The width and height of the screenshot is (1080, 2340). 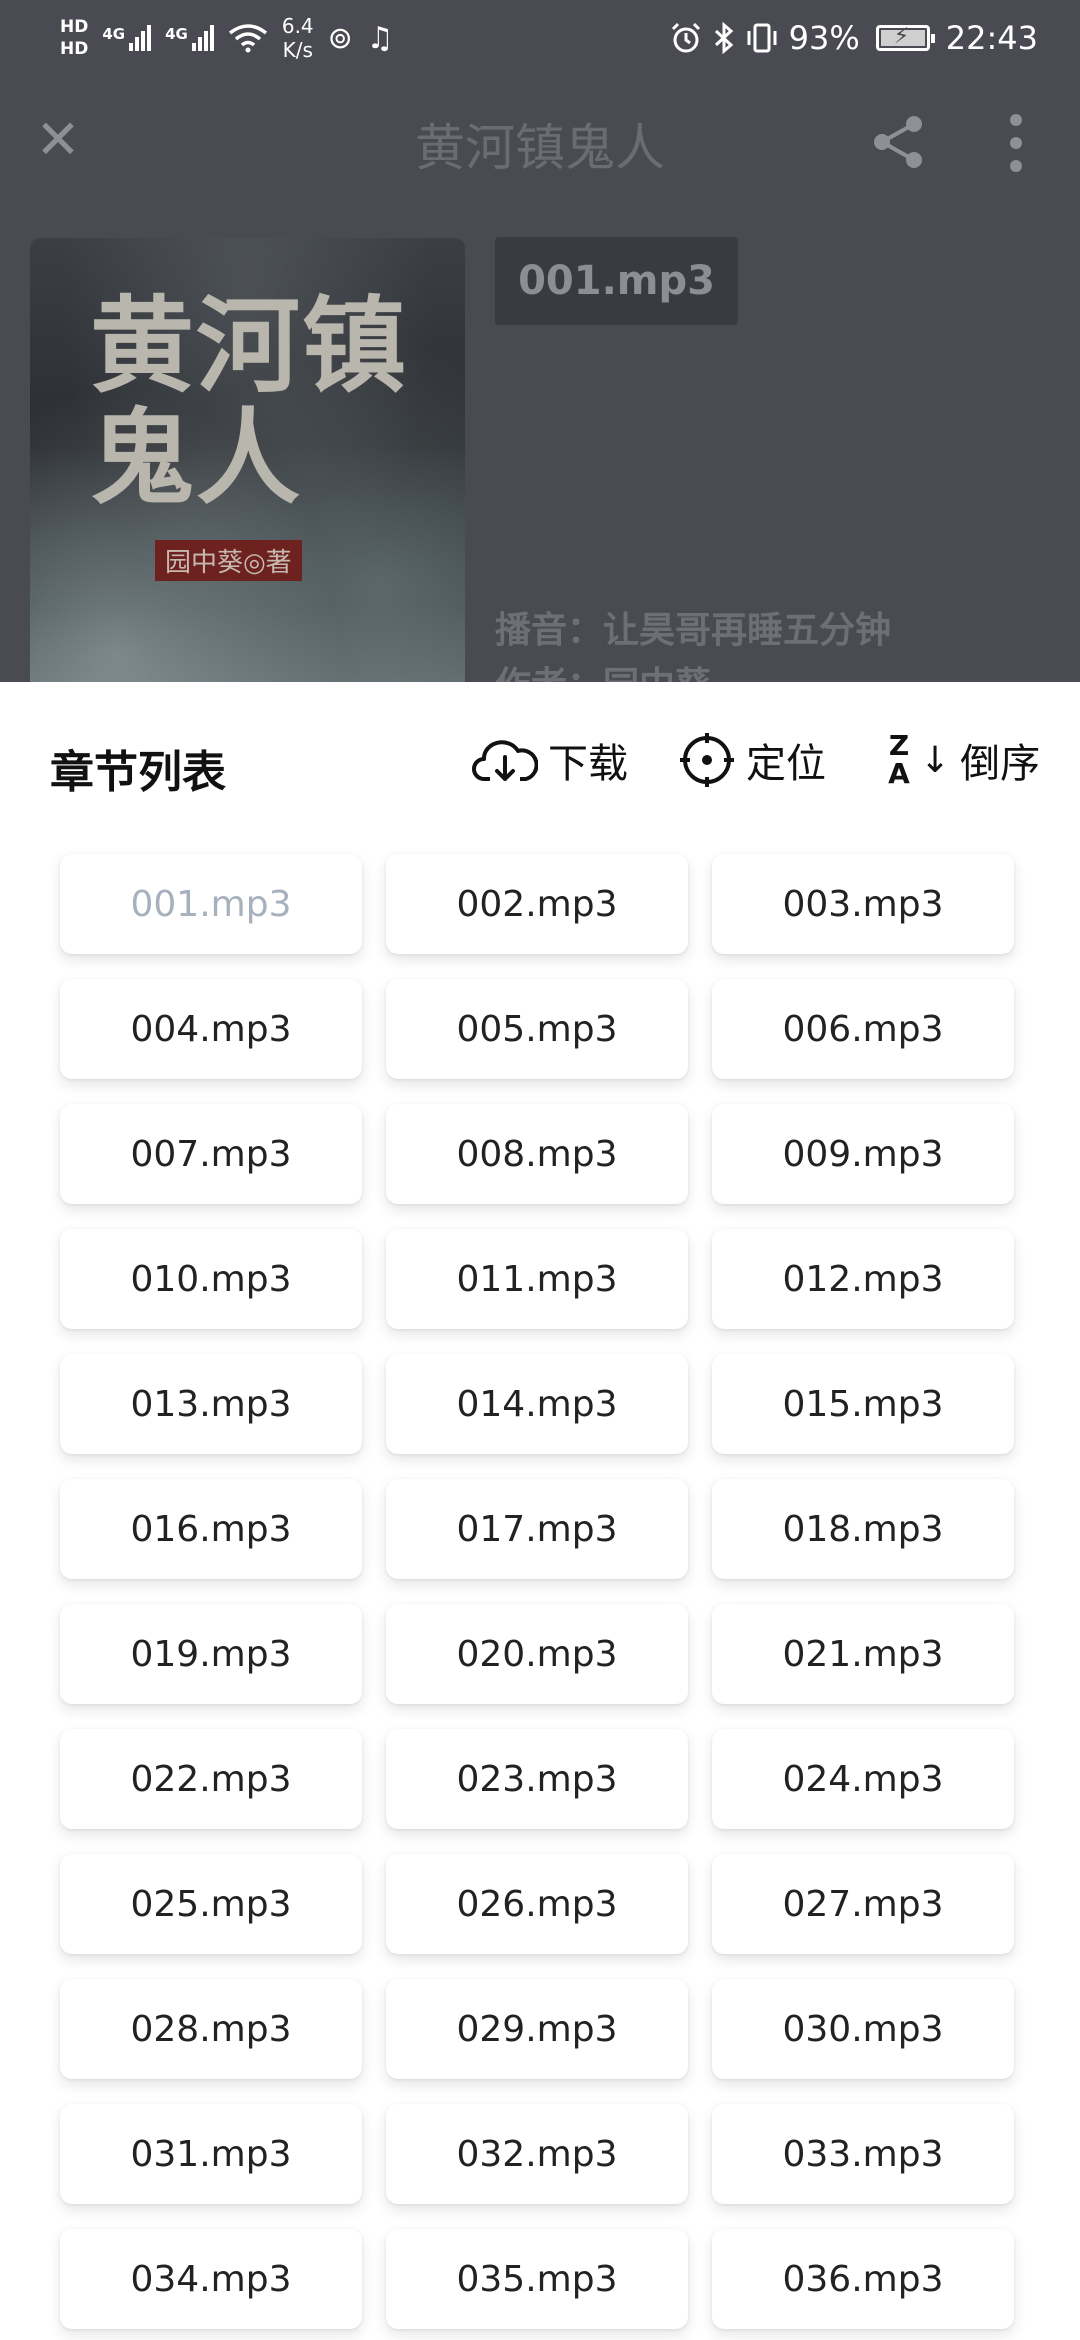 I want to click on chapter-item: 011.mp3, so click(x=537, y=1279).